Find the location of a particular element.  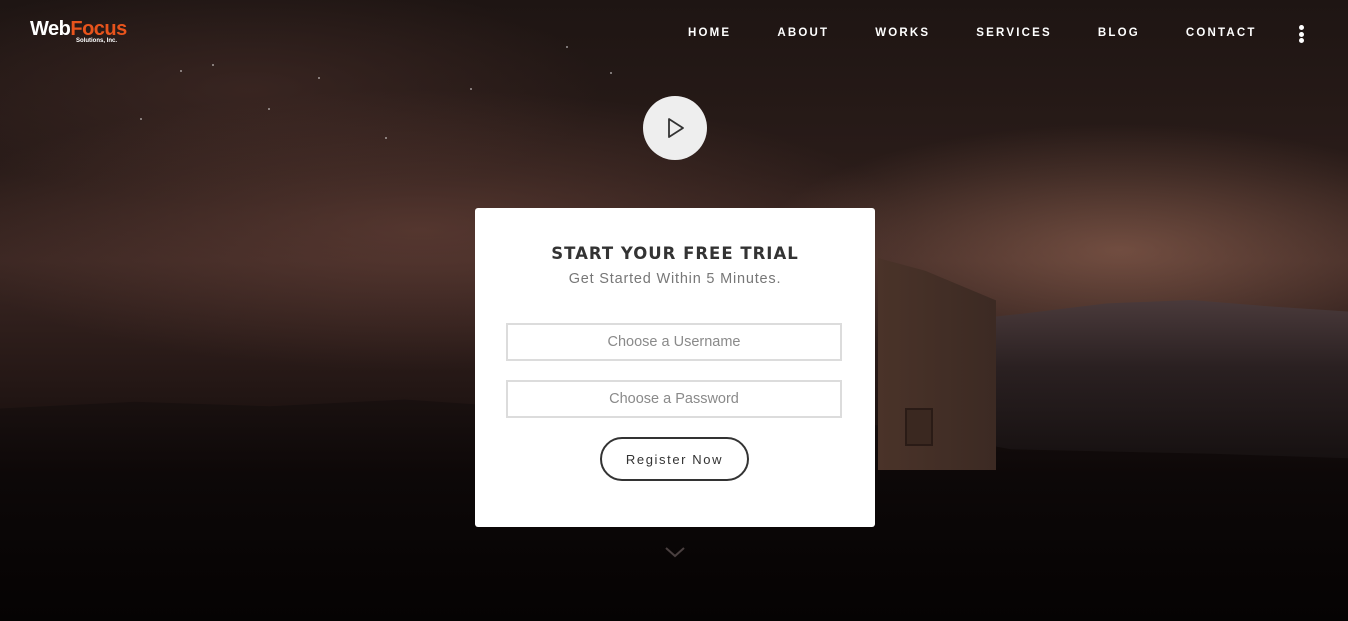

username-input is located at coordinates (674, 342).